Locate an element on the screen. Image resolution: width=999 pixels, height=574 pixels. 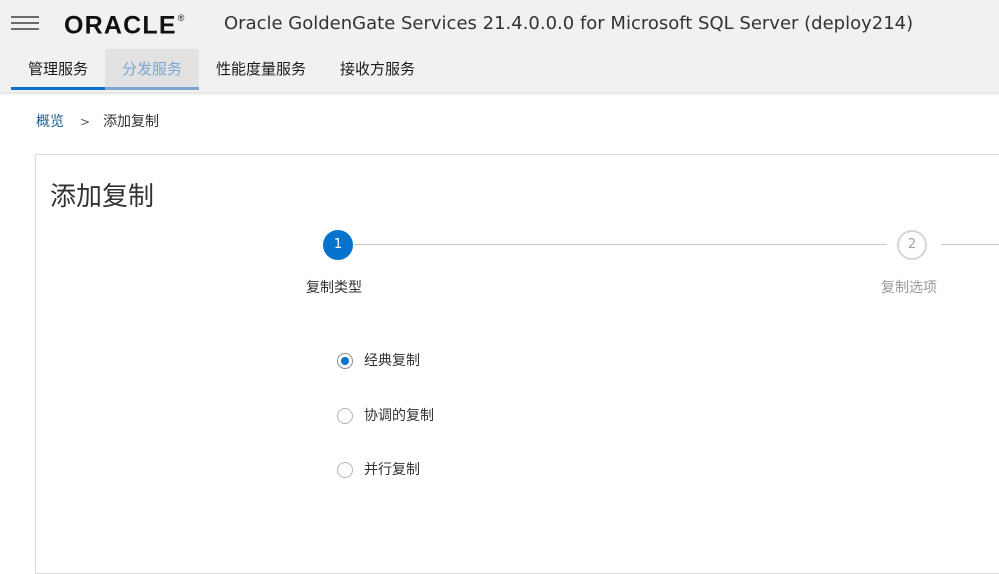
tab-performance-metrics-service: 性能度量服务 is located at coordinates (261, 69).